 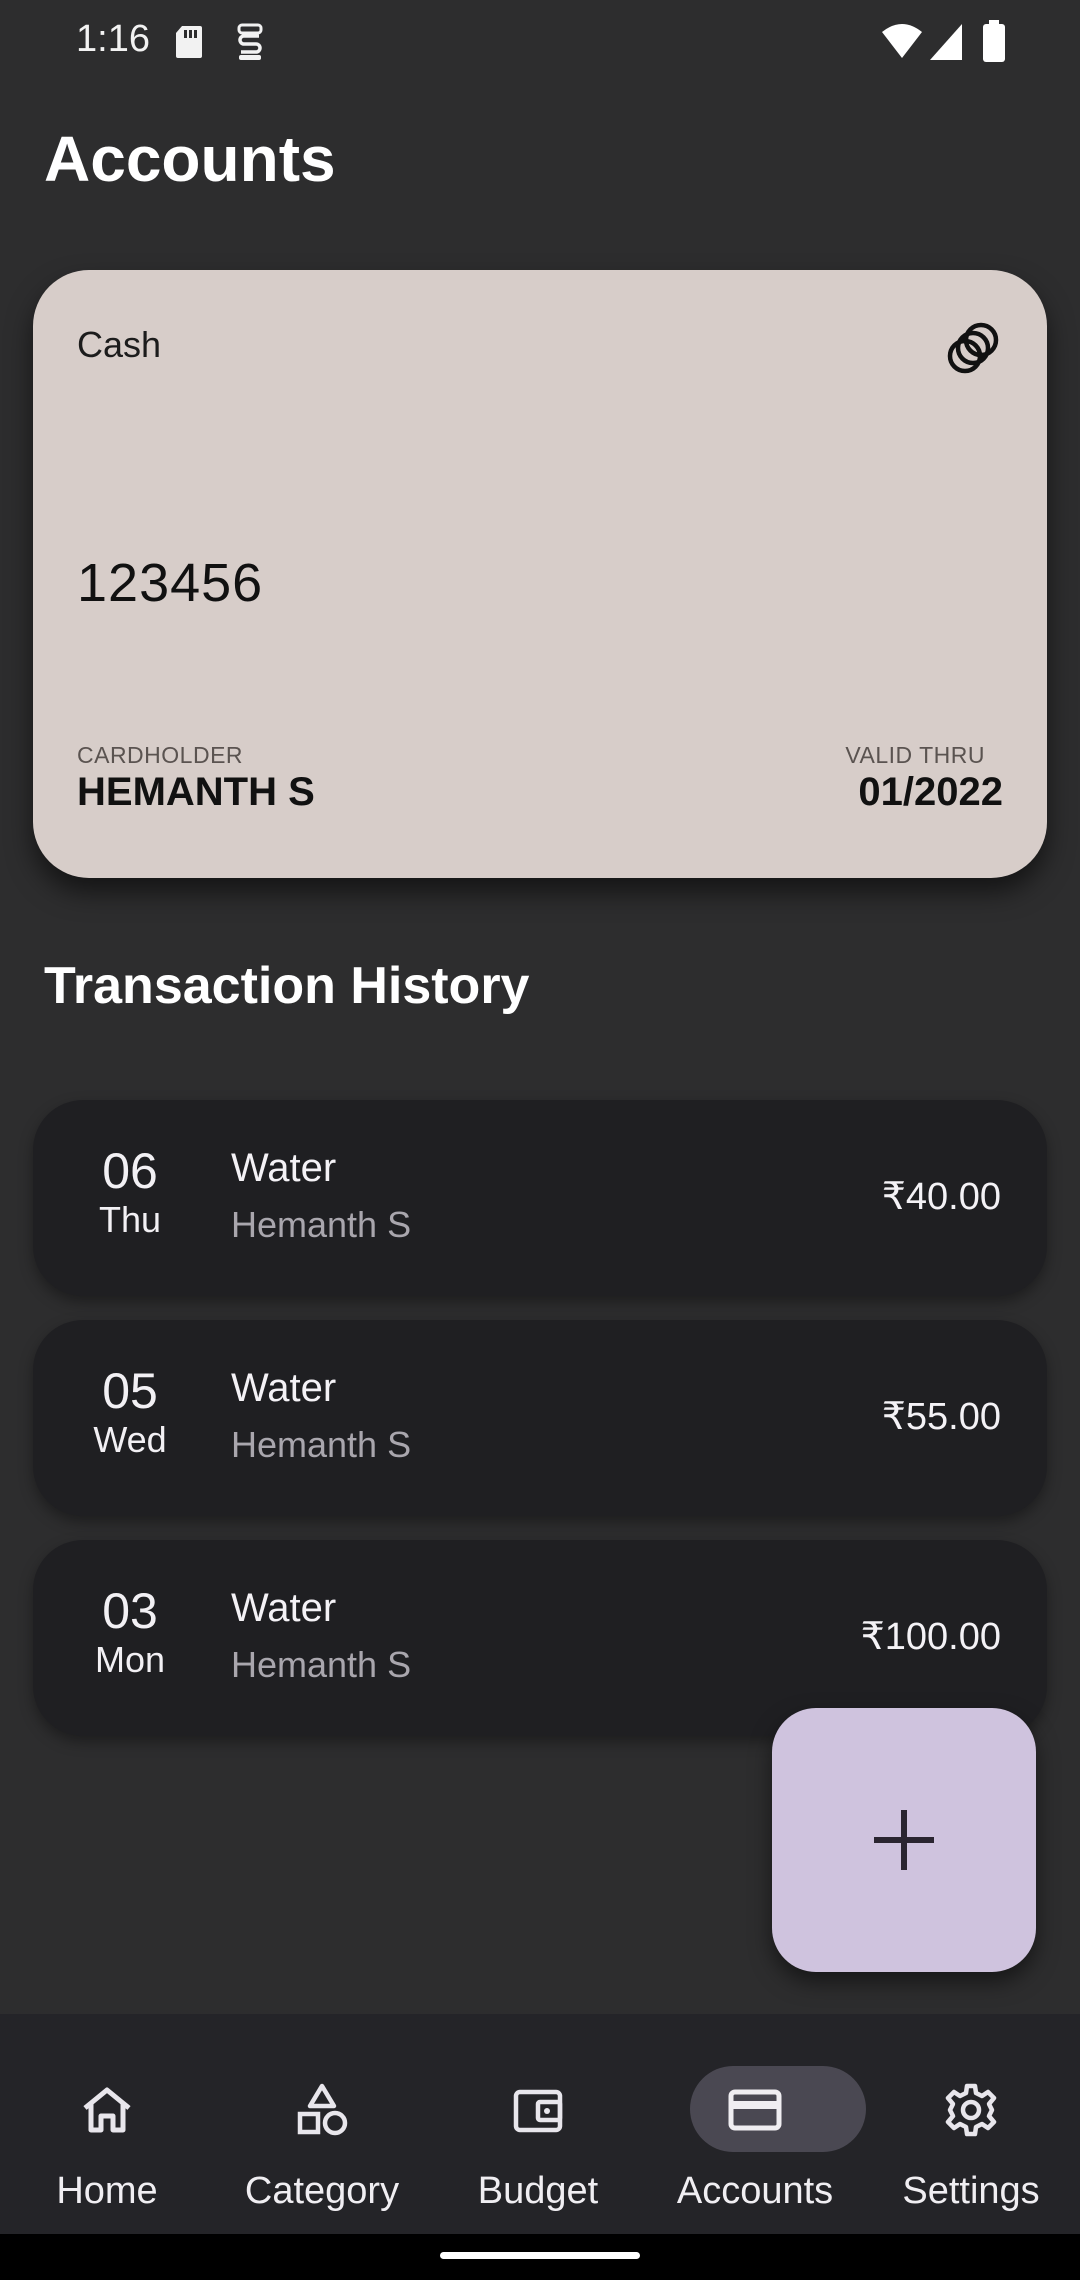 I want to click on sd-card-icon, so click(x=189, y=42).